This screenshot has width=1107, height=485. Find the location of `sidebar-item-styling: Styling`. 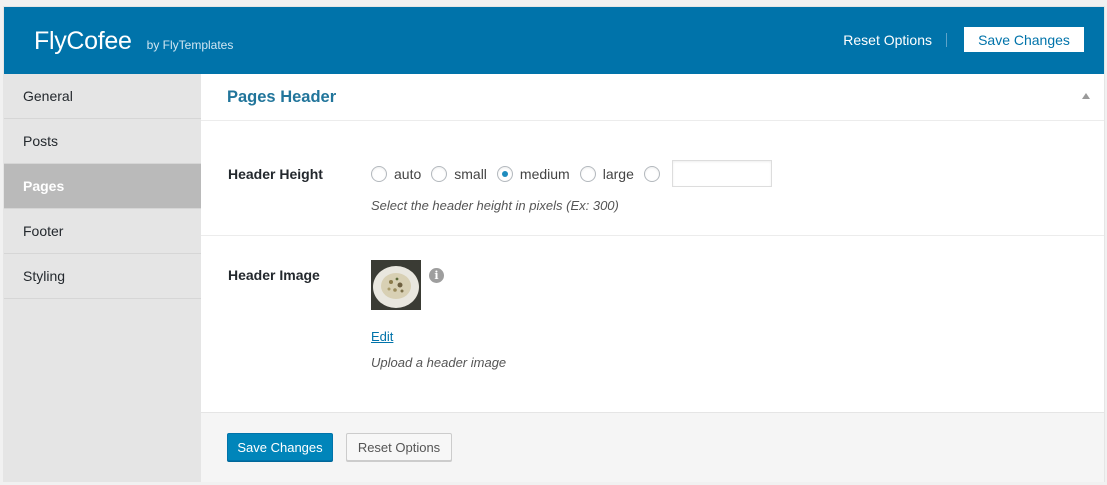

sidebar-item-styling: Styling is located at coordinates (102, 276).